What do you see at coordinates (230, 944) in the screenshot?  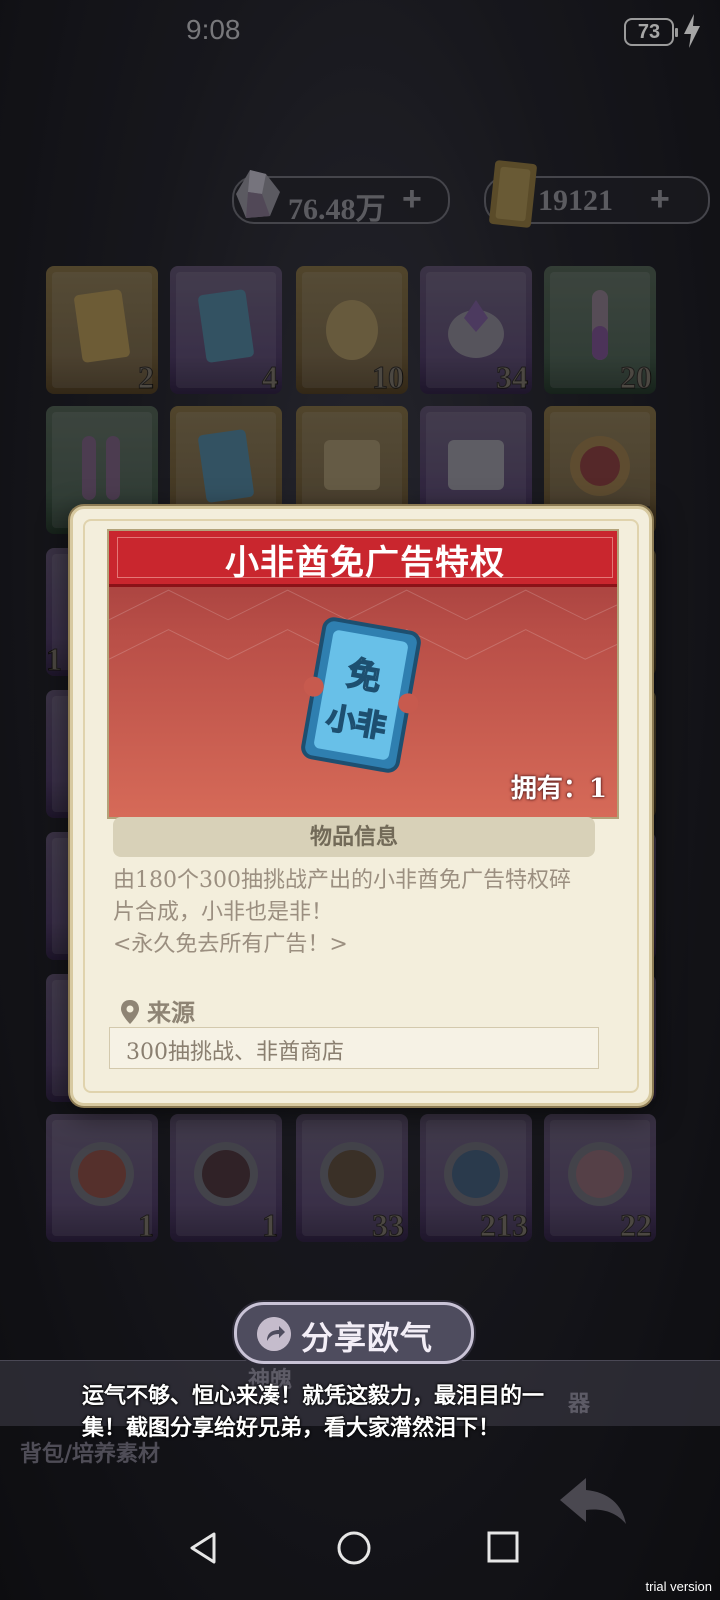 I see `description-line: <永久免去所有广告！>` at bounding box center [230, 944].